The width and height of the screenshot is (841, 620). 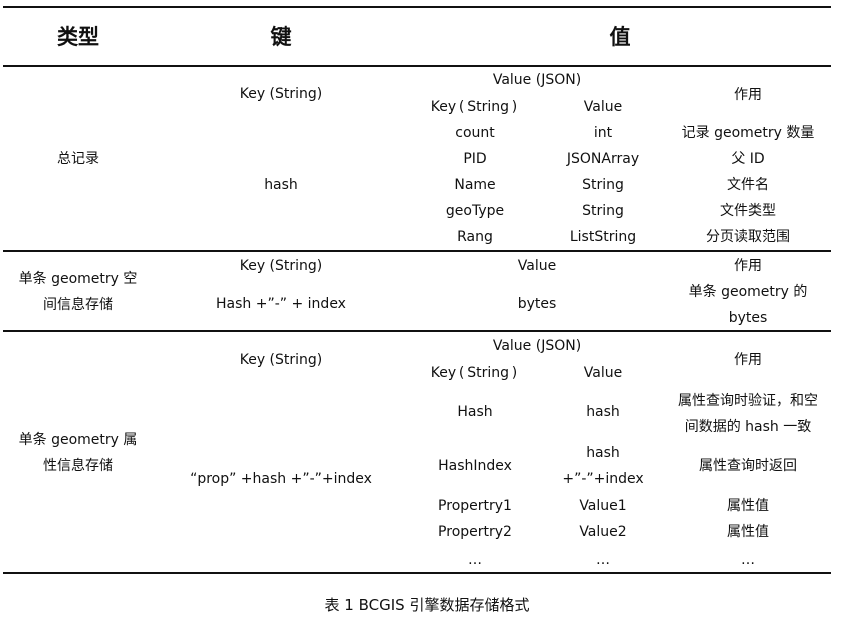 What do you see at coordinates (748, 360) in the screenshot?
I see `row3-role-header: 作用` at bounding box center [748, 360].